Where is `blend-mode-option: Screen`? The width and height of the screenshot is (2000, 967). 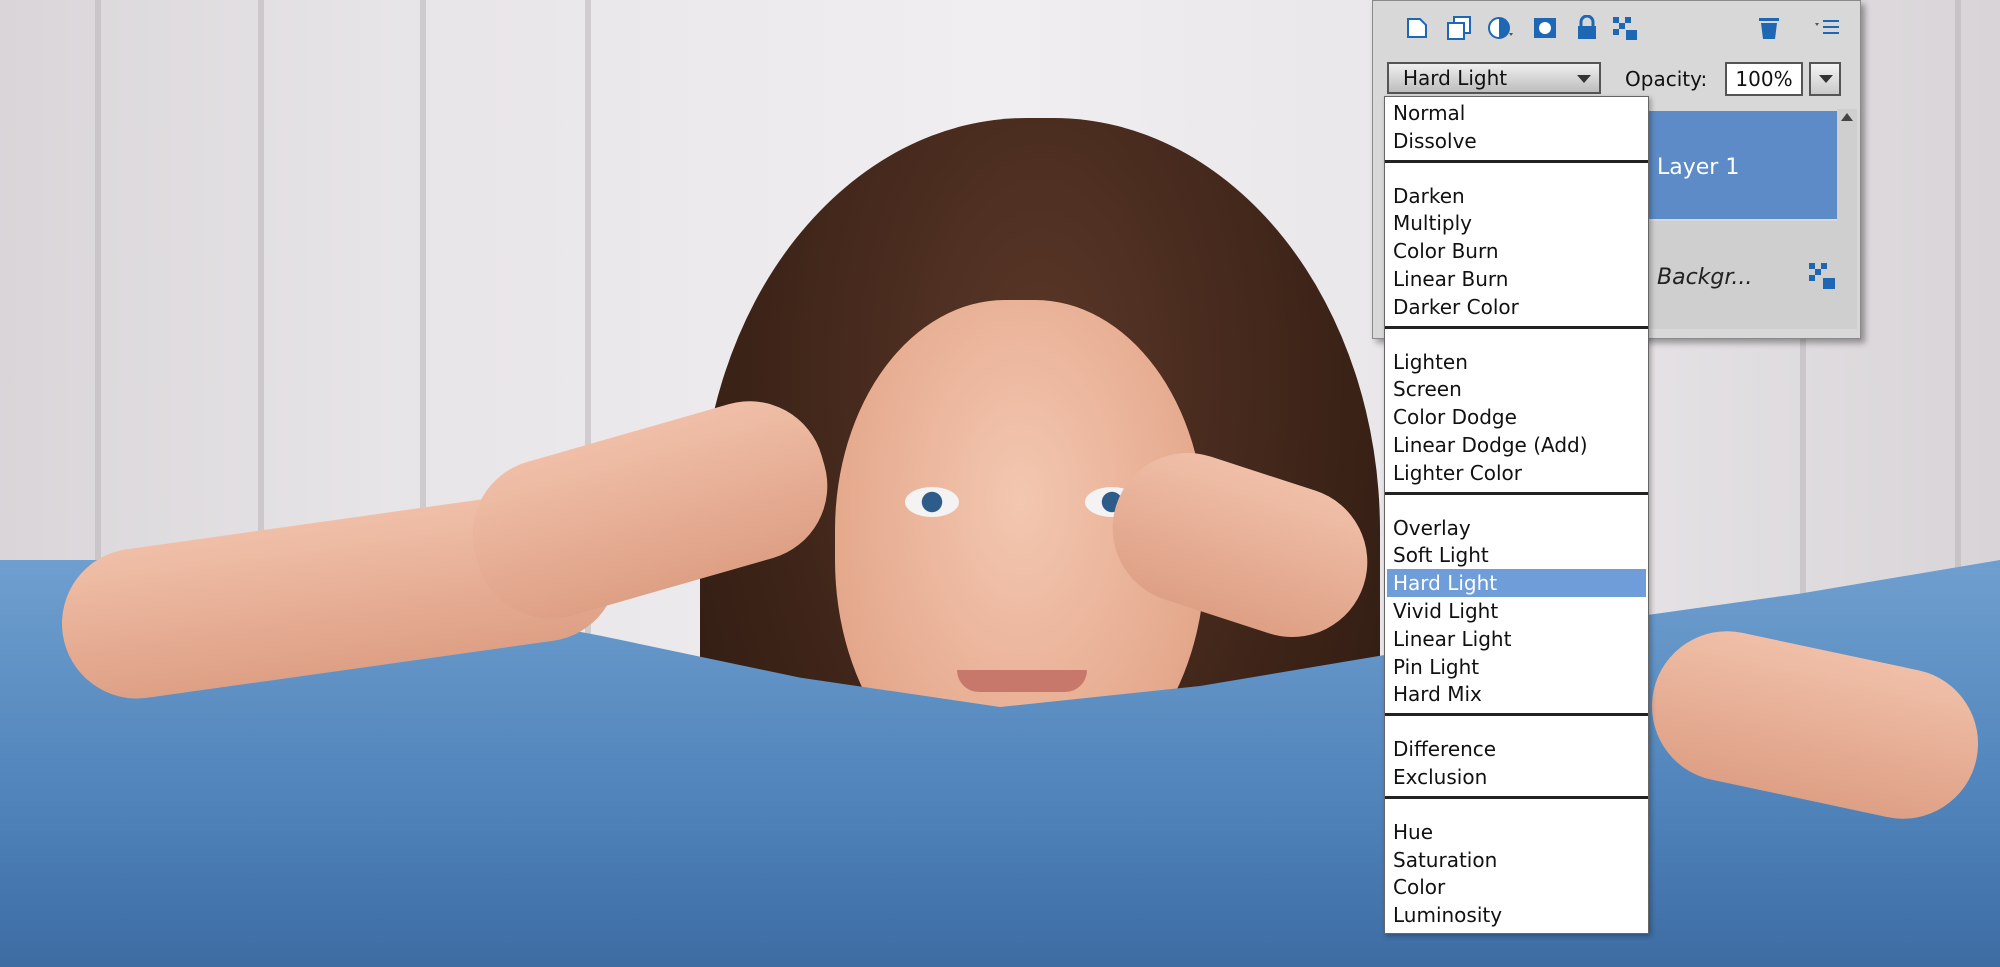
blend-mode-option: Screen is located at coordinates (1516, 389).